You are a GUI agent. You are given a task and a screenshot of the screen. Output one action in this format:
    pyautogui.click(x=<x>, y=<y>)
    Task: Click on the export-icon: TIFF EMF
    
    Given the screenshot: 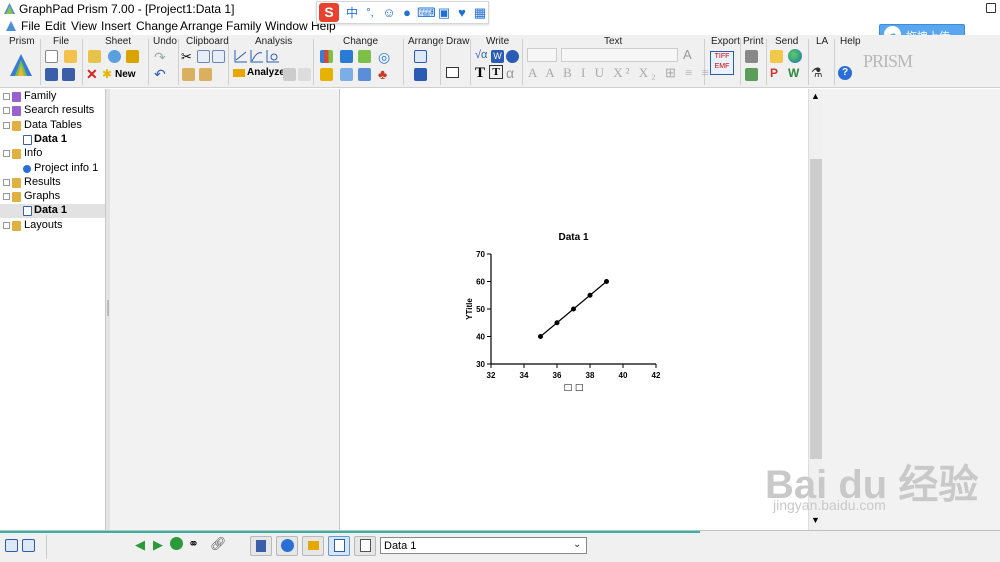 What is the action you would take?
    pyautogui.click(x=722, y=63)
    